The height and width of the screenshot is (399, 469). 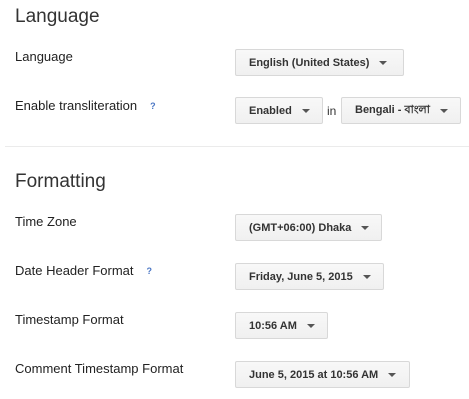 What do you see at coordinates (392, 110) in the screenshot?
I see `transliteration-script-value: Bengali - বাংলা` at bounding box center [392, 110].